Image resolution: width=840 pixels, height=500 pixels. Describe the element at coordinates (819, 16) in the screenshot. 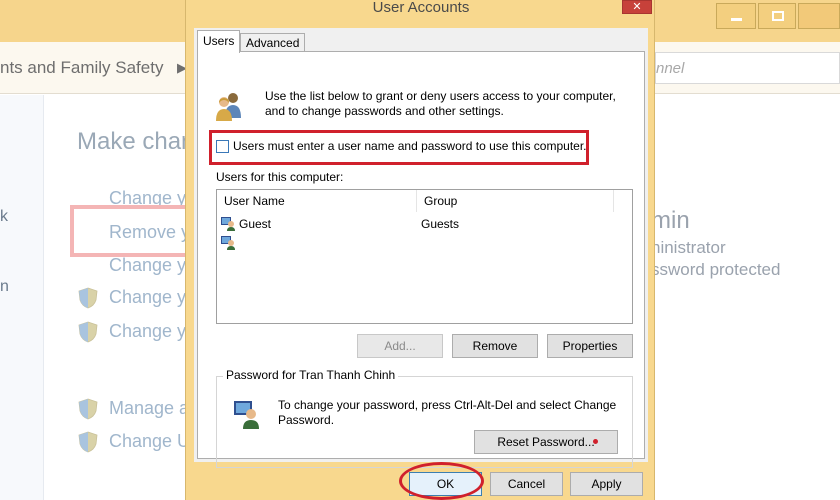

I see `control-panel-close-button` at that location.